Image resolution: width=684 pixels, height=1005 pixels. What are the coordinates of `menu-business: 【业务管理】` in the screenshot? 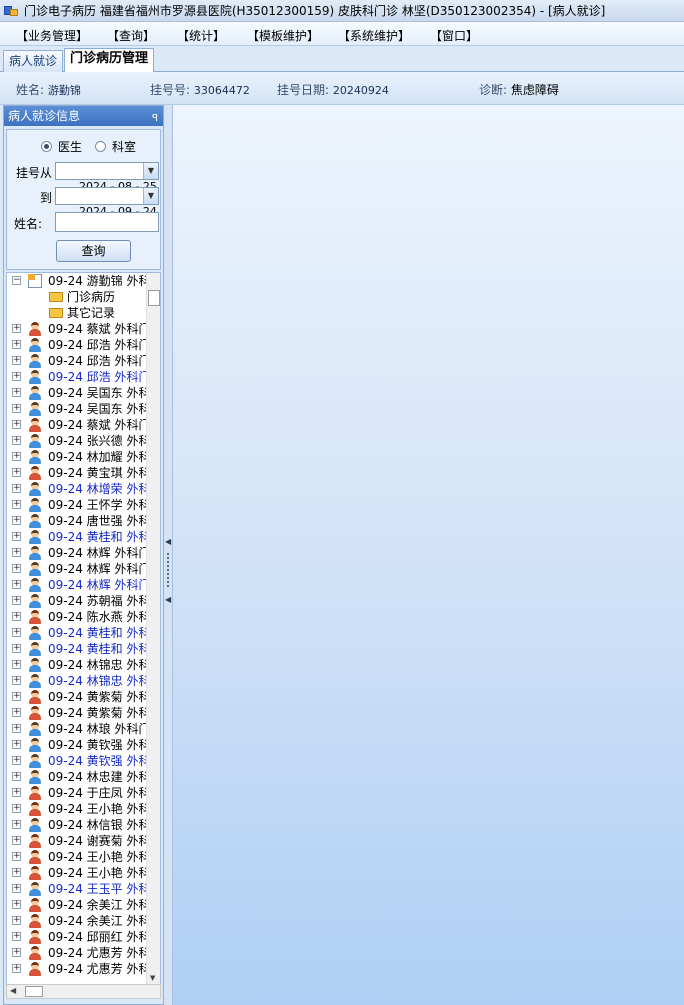 It's located at (52, 35).